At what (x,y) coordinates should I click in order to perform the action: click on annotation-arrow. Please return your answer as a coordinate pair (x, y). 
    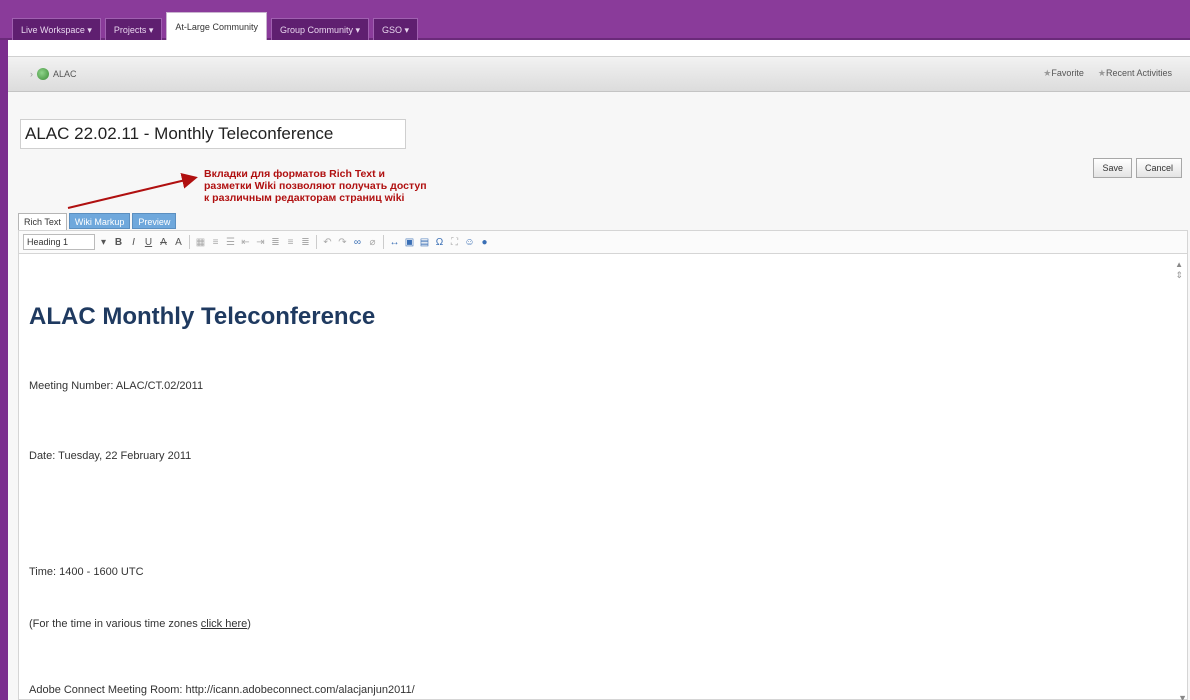
    Looking at the image, I should click on (132, 190).